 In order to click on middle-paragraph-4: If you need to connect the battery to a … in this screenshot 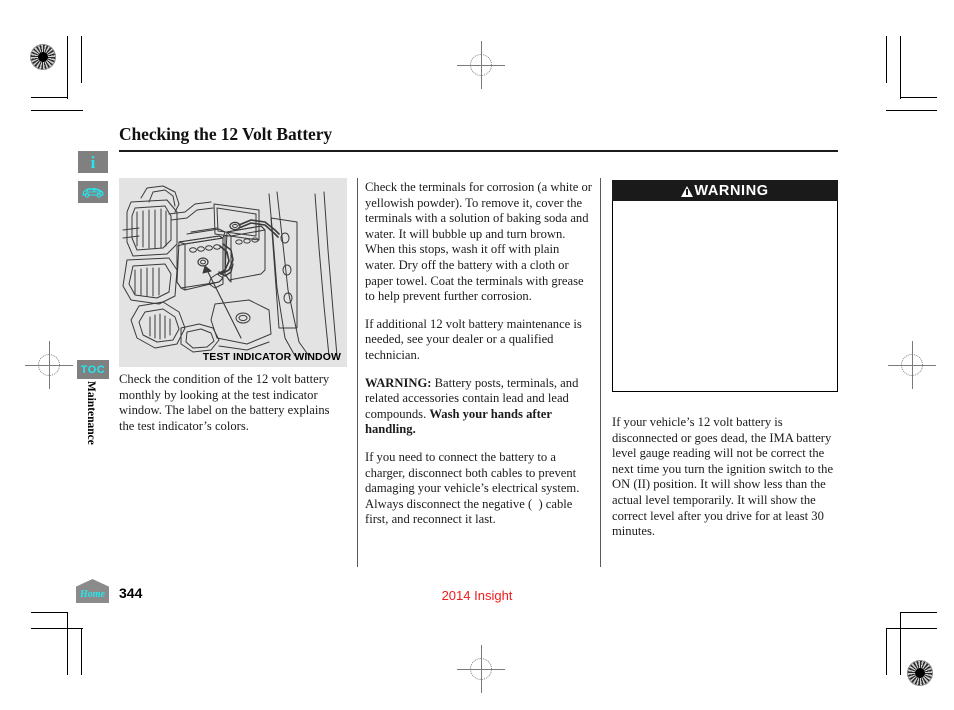, I will do `click(472, 488)`.